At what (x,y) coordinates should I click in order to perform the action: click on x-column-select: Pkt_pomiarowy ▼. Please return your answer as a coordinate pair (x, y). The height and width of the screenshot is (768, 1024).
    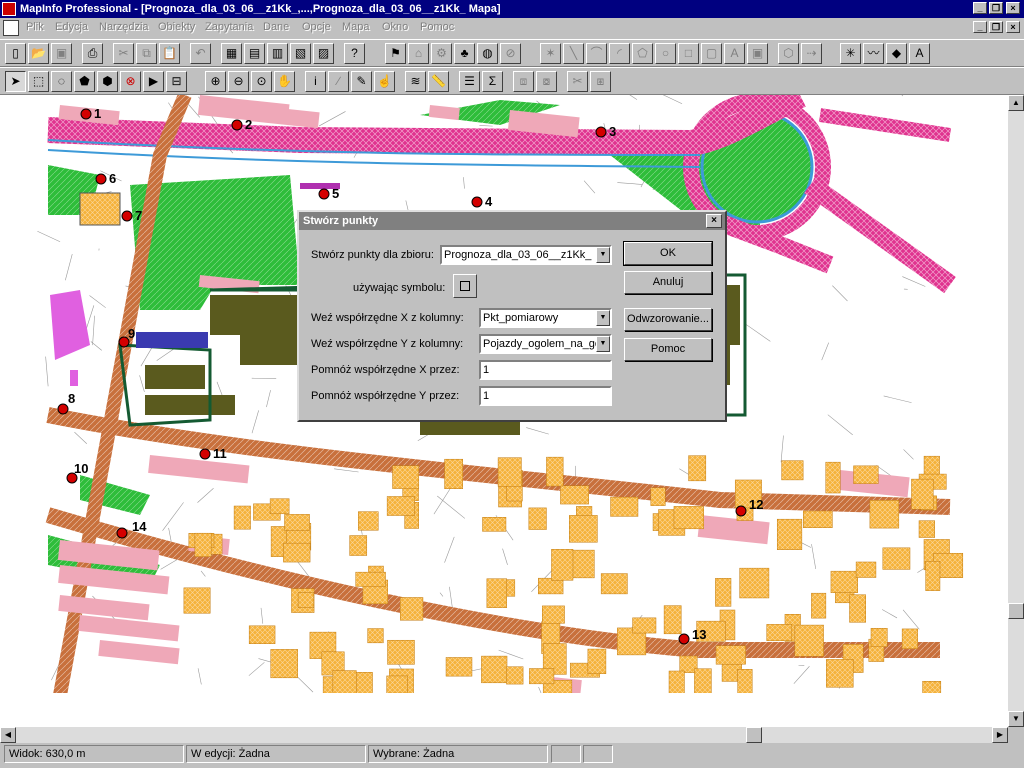
    Looking at the image, I should click on (545, 318).